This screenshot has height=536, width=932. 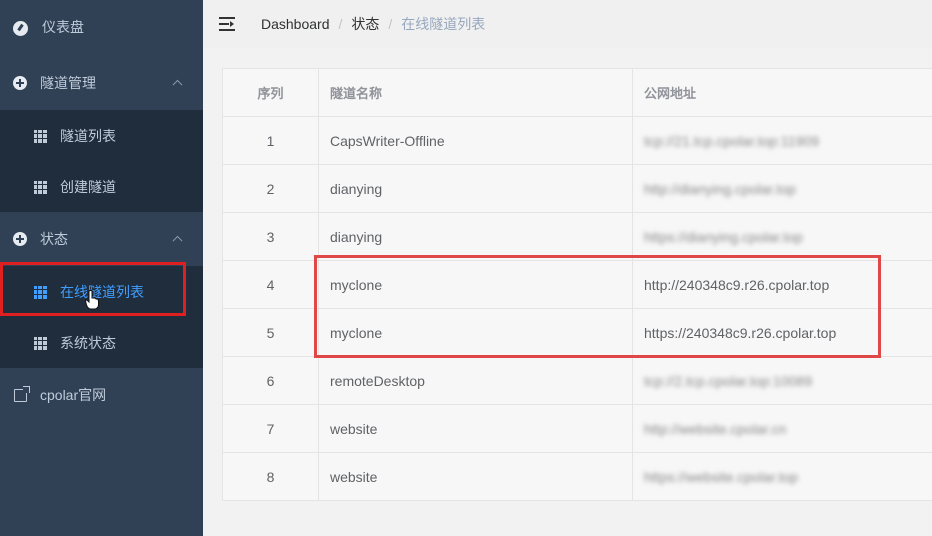 I want to click on sidebar-item-cpolar-website: cpolar官网, so click(x=101, y=395).